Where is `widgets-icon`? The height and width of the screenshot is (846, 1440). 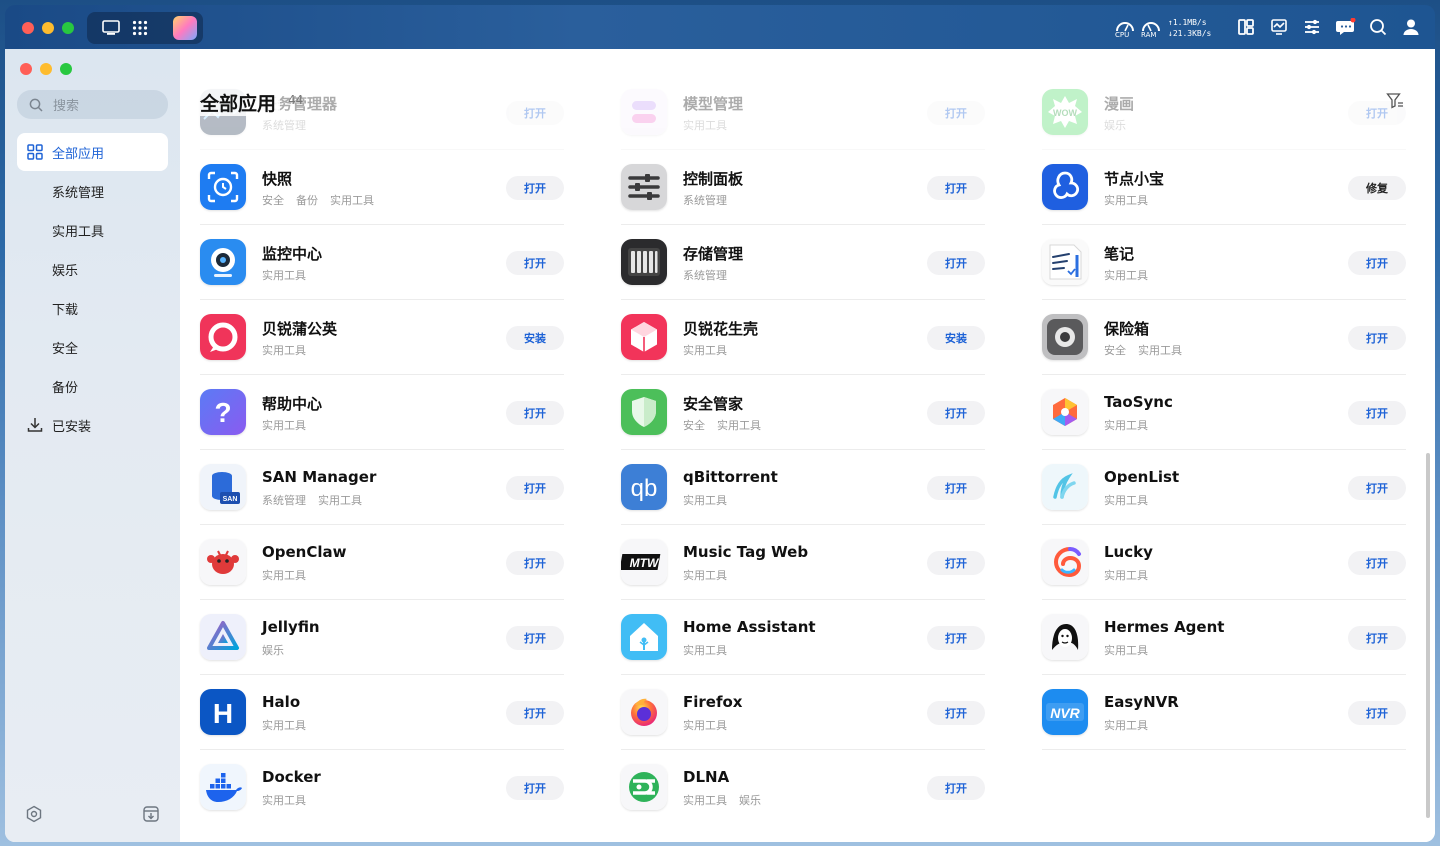
widgets-icon is located at coordinates (1247, 28).